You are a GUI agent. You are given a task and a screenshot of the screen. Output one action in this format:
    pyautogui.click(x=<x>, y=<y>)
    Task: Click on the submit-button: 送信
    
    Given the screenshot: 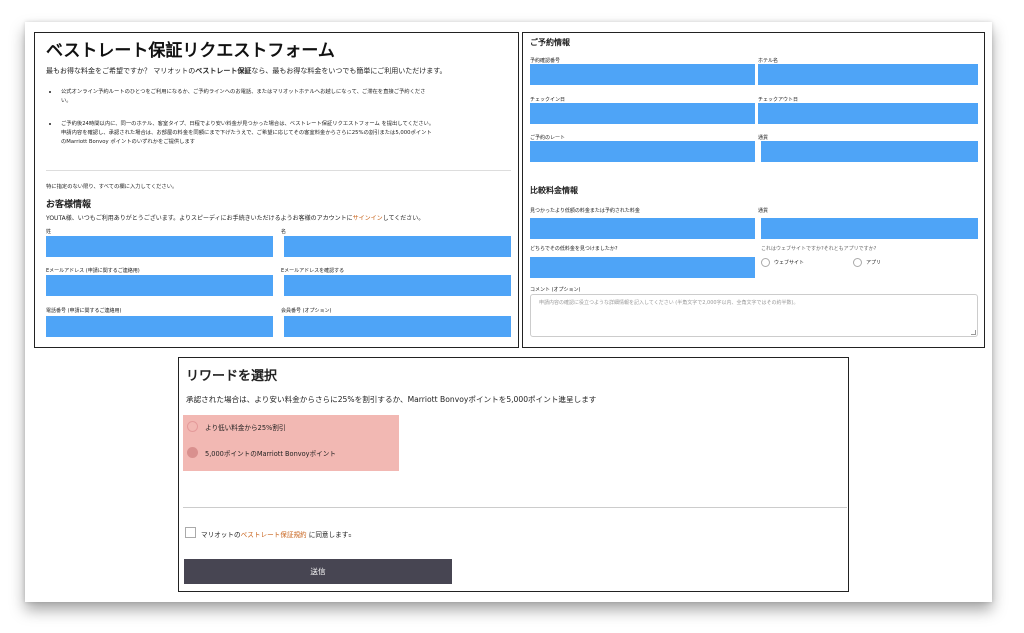 What is the action you would take?
    pyautogui.click(x=318, y=571)
    